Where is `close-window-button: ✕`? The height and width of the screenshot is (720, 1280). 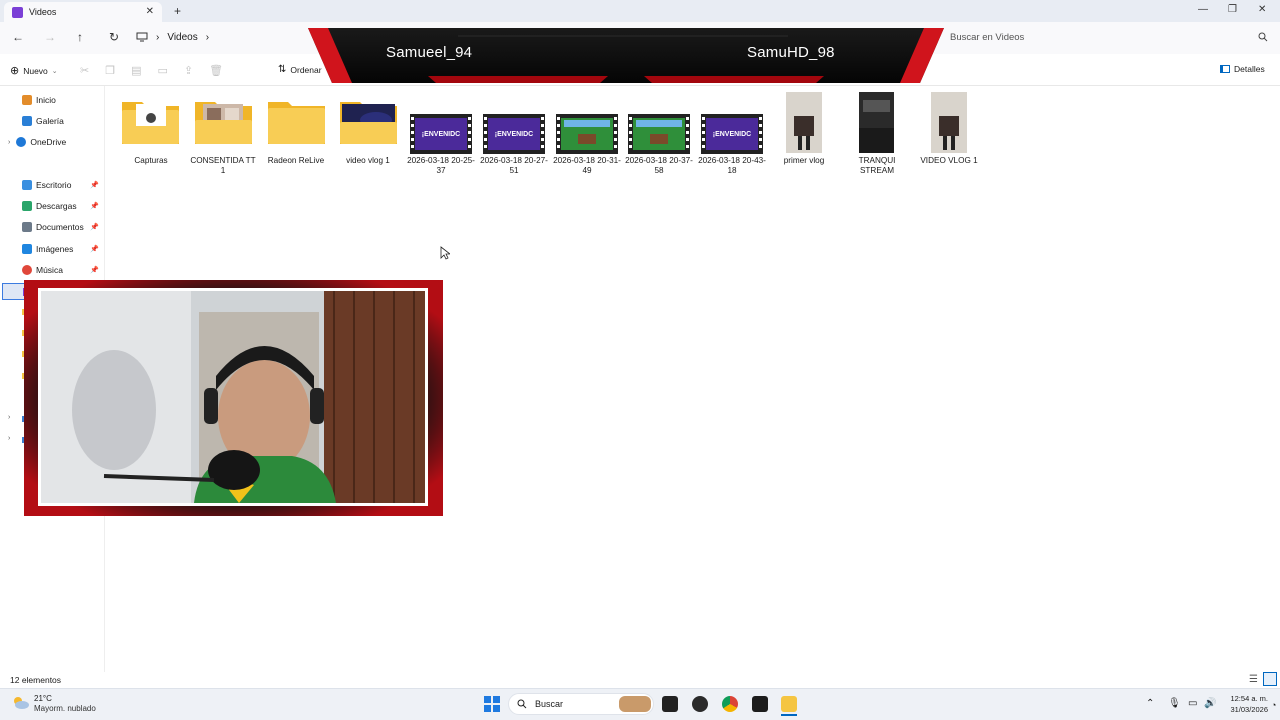
close-window-button: ✕ is located at coordinates (1262, 9).